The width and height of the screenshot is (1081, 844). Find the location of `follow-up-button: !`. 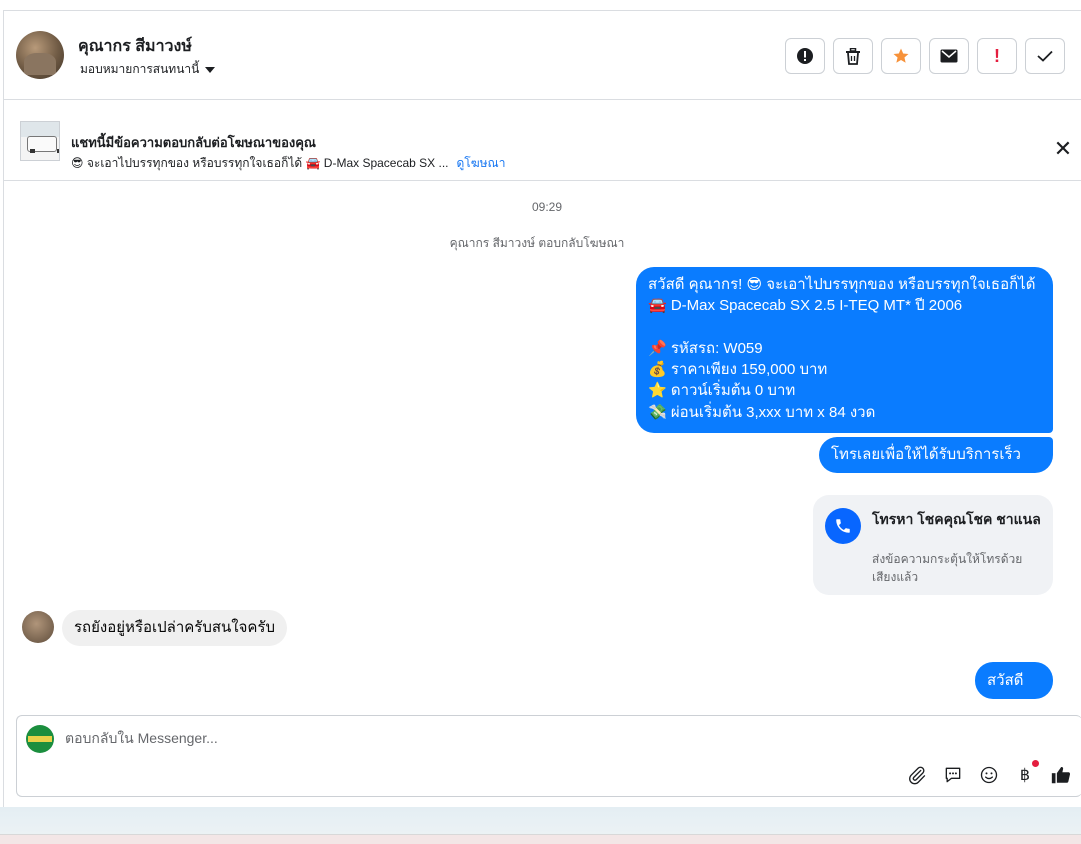

follow-up-button: ! is located at coordinates (997, 56).